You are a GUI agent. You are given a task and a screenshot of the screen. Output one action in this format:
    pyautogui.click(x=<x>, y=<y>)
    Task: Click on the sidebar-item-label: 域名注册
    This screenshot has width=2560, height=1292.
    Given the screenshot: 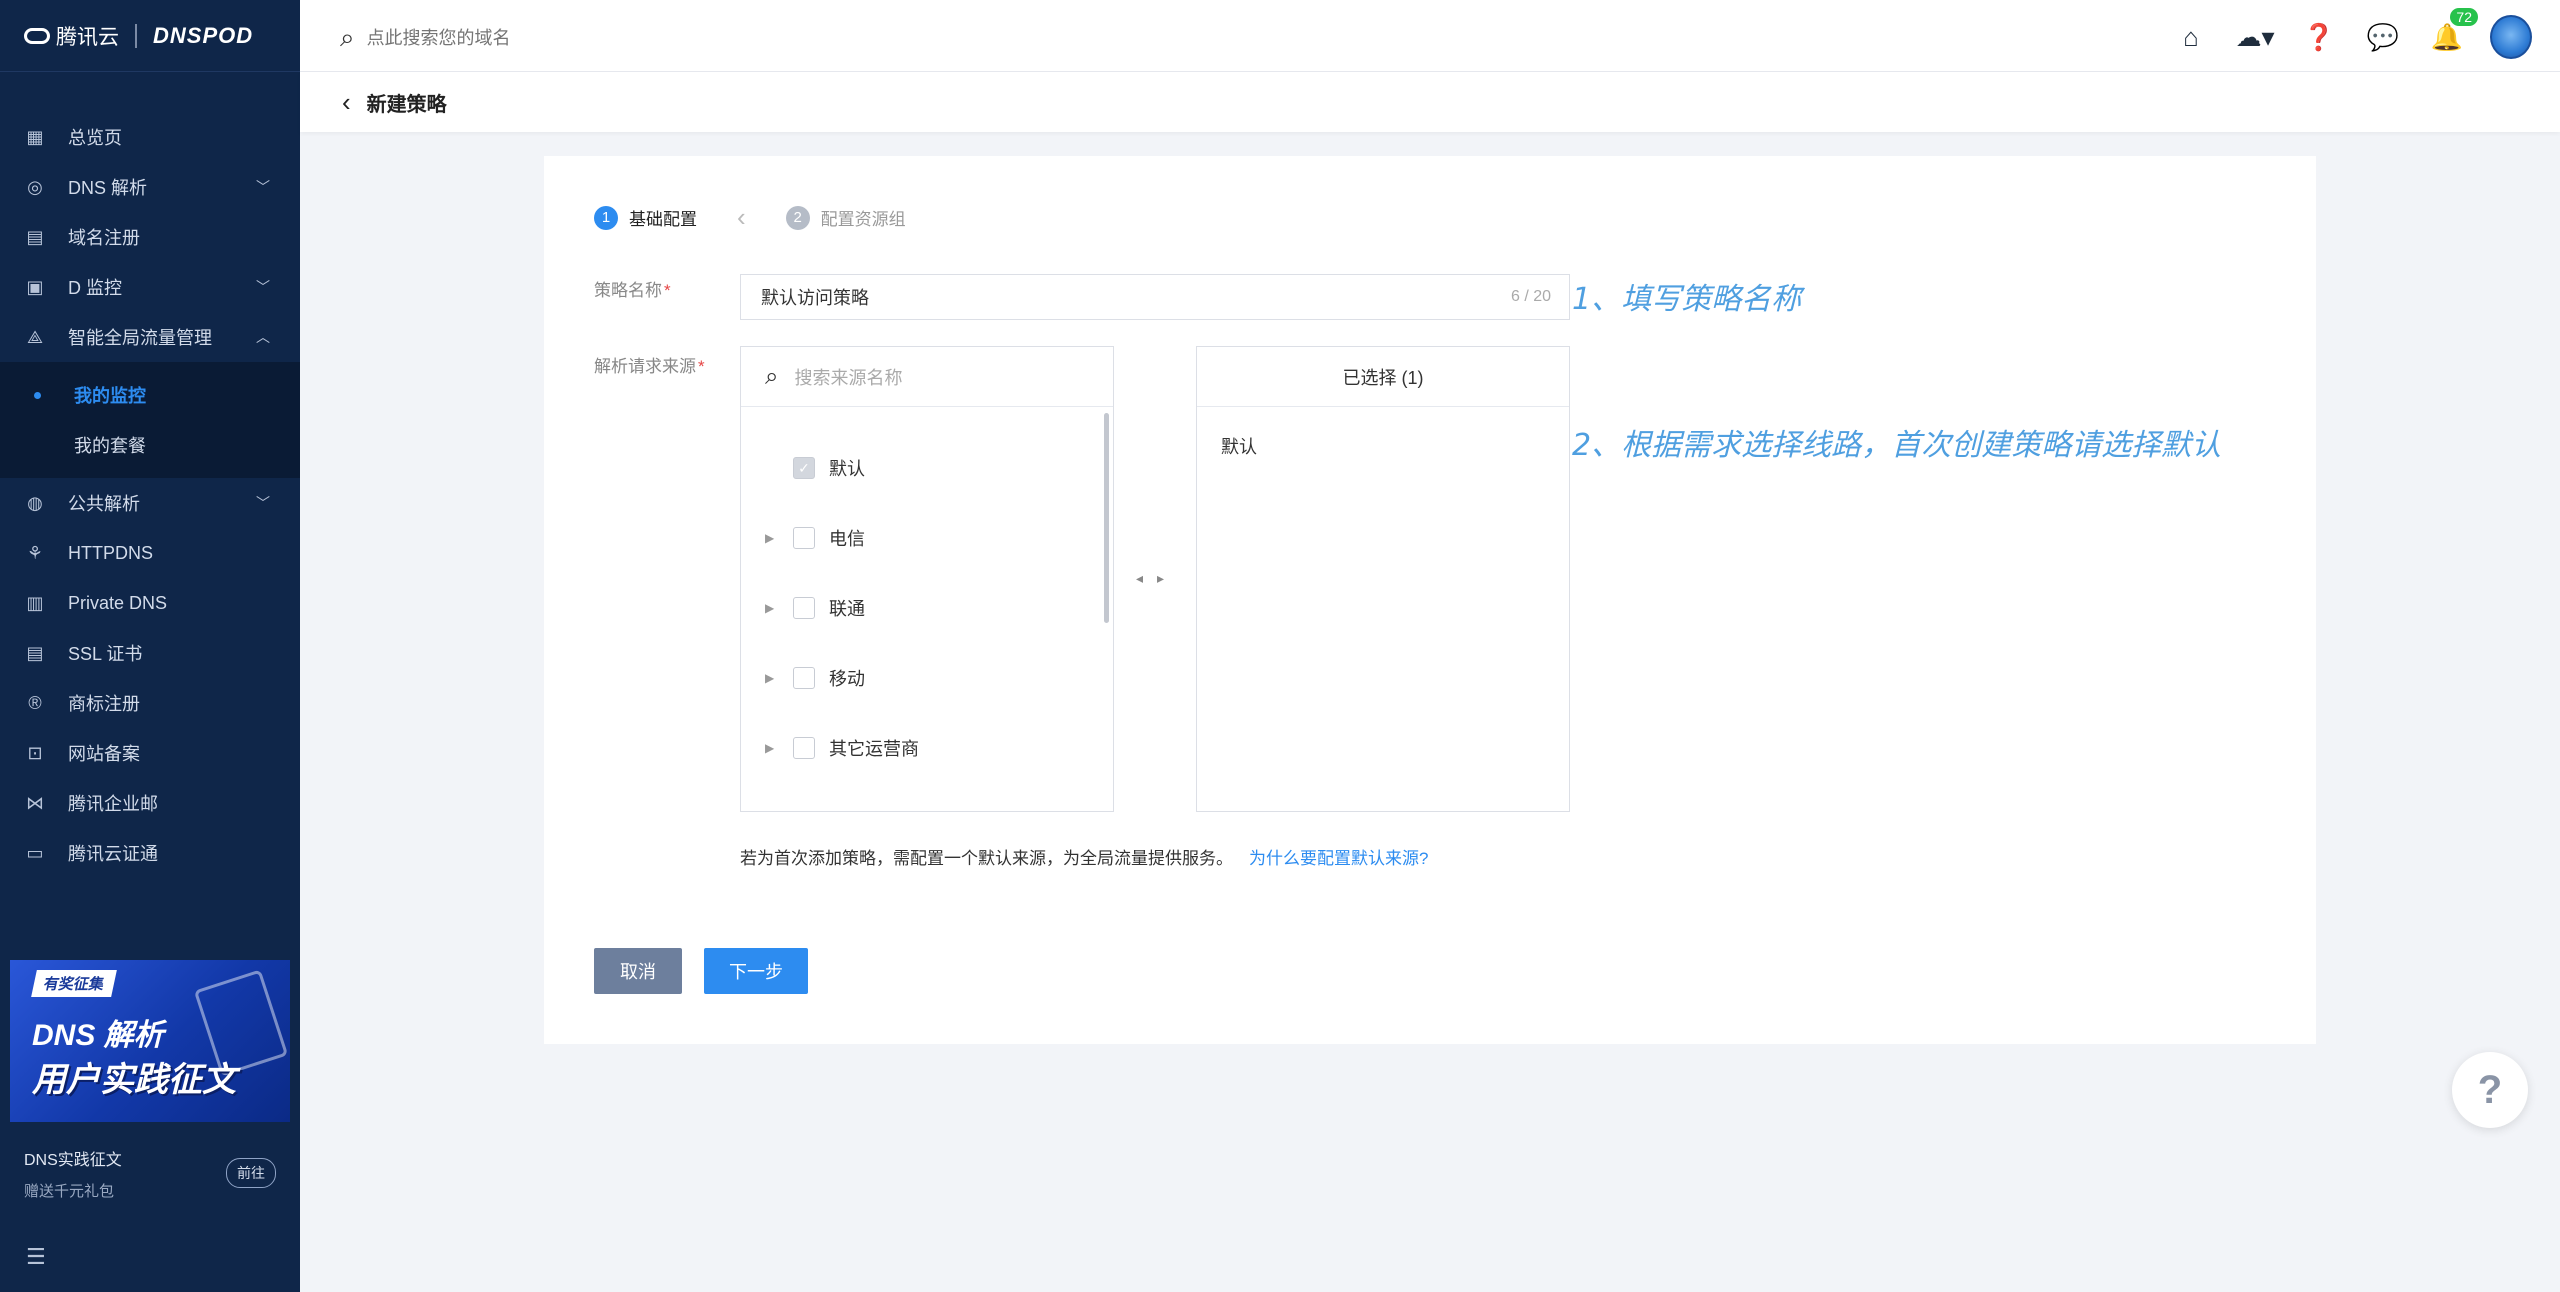 What is the action you would take?
    pyautogui.click(x=104, y=238)
    